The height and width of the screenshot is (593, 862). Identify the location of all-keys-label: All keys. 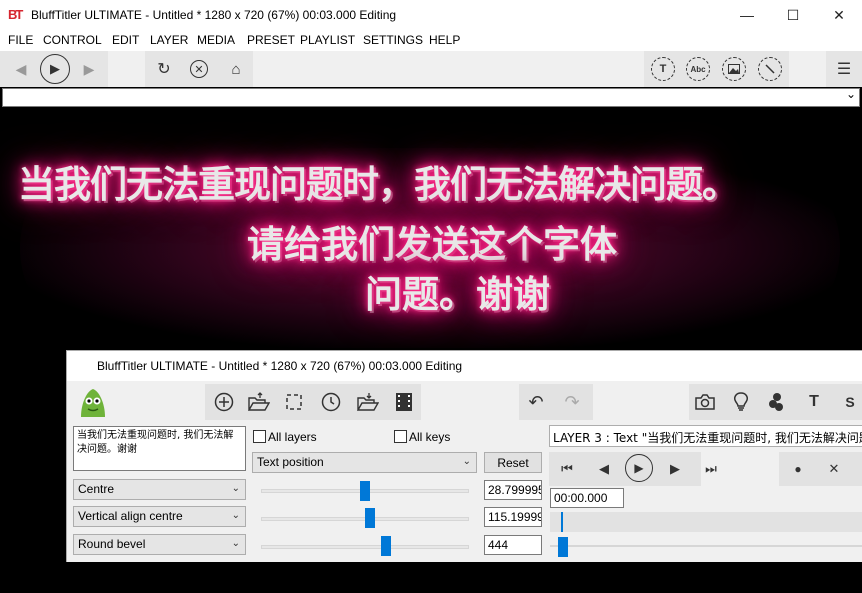
(430, 437).